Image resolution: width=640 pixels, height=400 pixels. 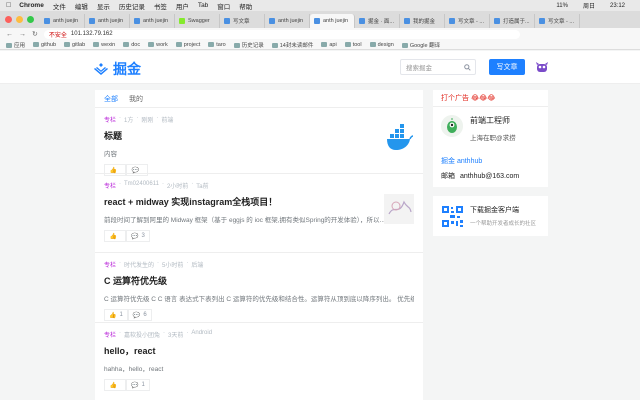 What do you see at coordinates (245, 6) in the screenshot?
I see `menubar-item-help: 帮助` at bounding box center [245, 6].